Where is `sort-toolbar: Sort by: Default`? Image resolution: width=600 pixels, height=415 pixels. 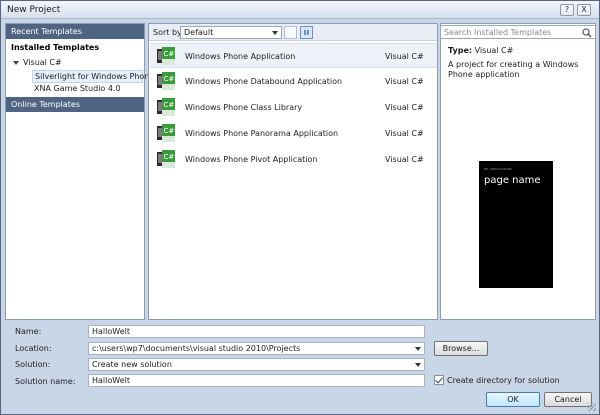
sort-toolbar: Sort by: Default is located at coordinates (293, 32).